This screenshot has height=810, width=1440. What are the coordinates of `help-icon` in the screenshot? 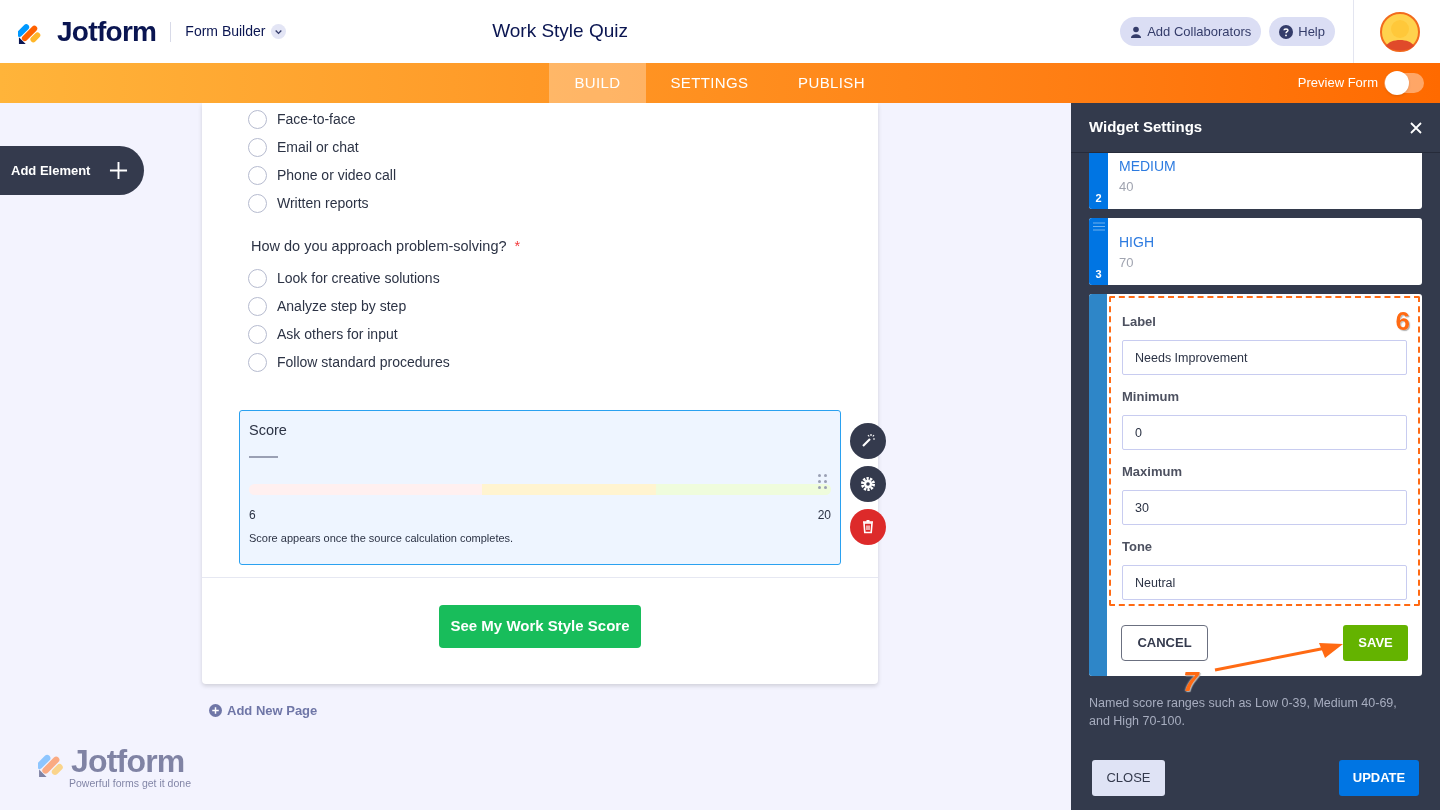 It's located at (1286, 31).